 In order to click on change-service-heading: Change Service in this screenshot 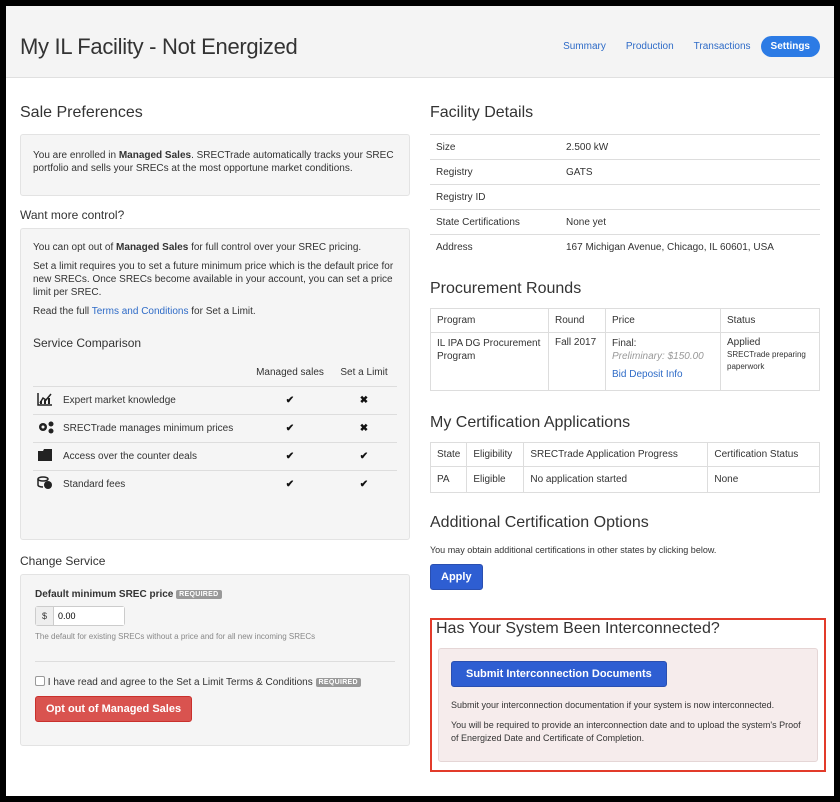, I will do `click(63, 561)`.